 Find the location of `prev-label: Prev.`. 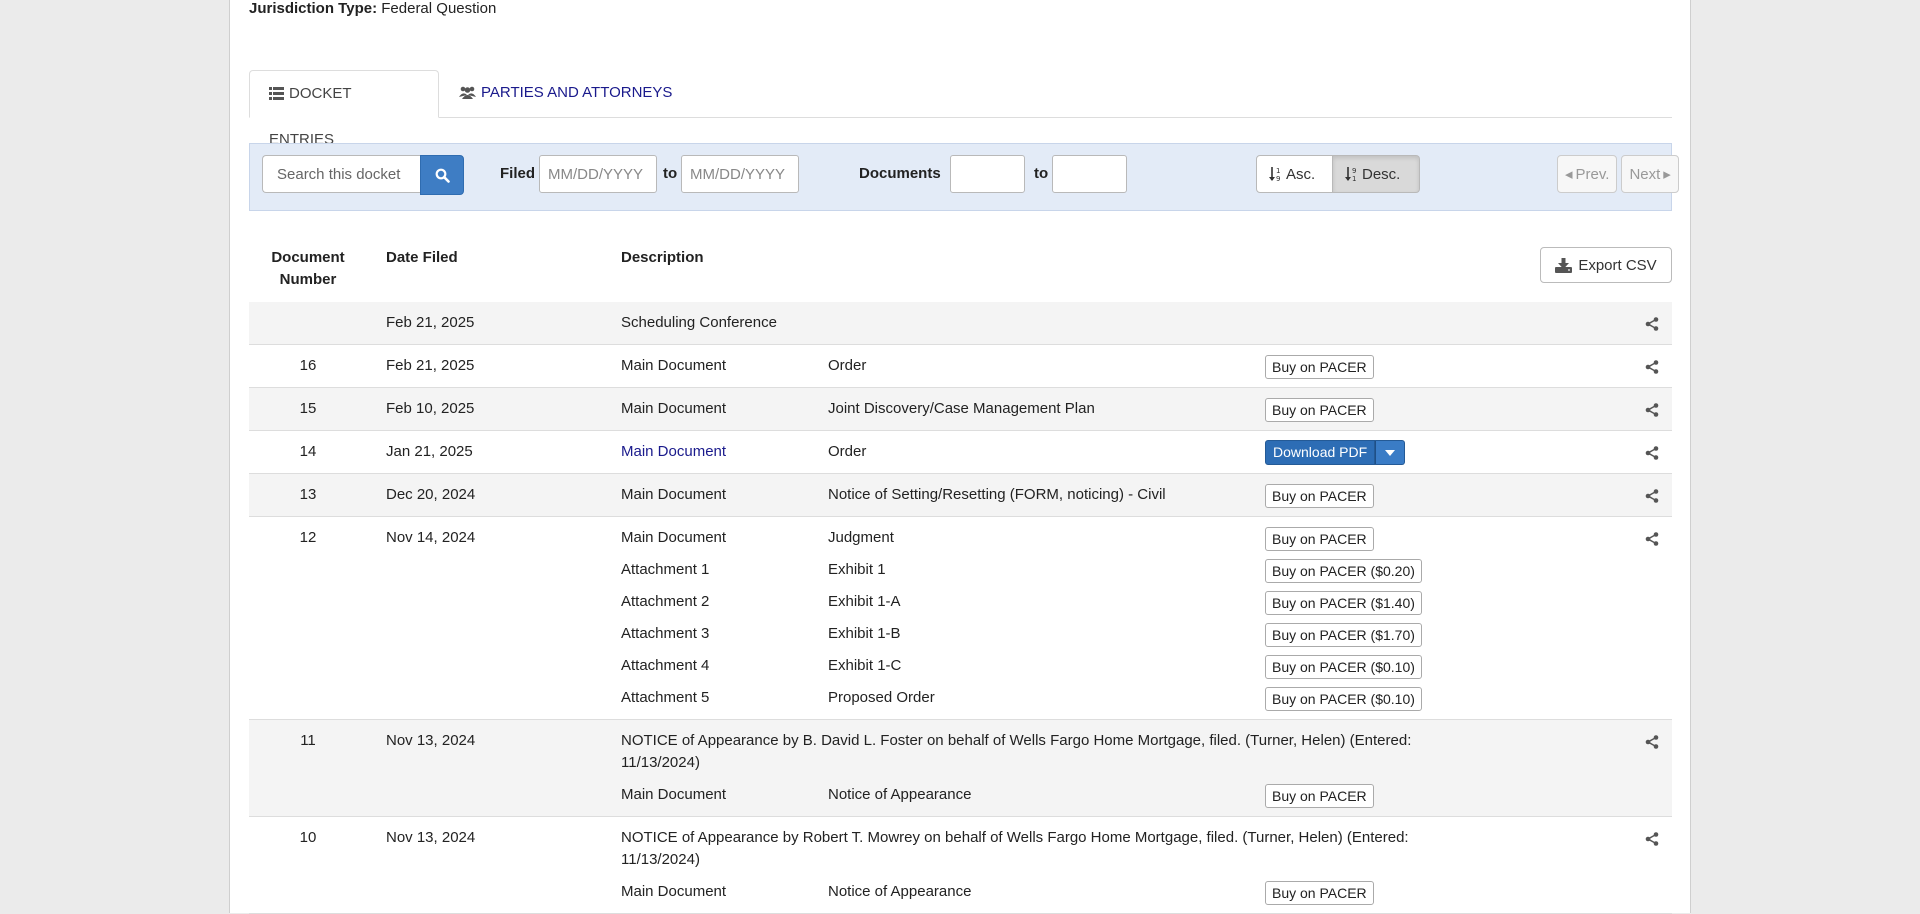

prev-label: Prev. is located at coordinates (1592, 174).